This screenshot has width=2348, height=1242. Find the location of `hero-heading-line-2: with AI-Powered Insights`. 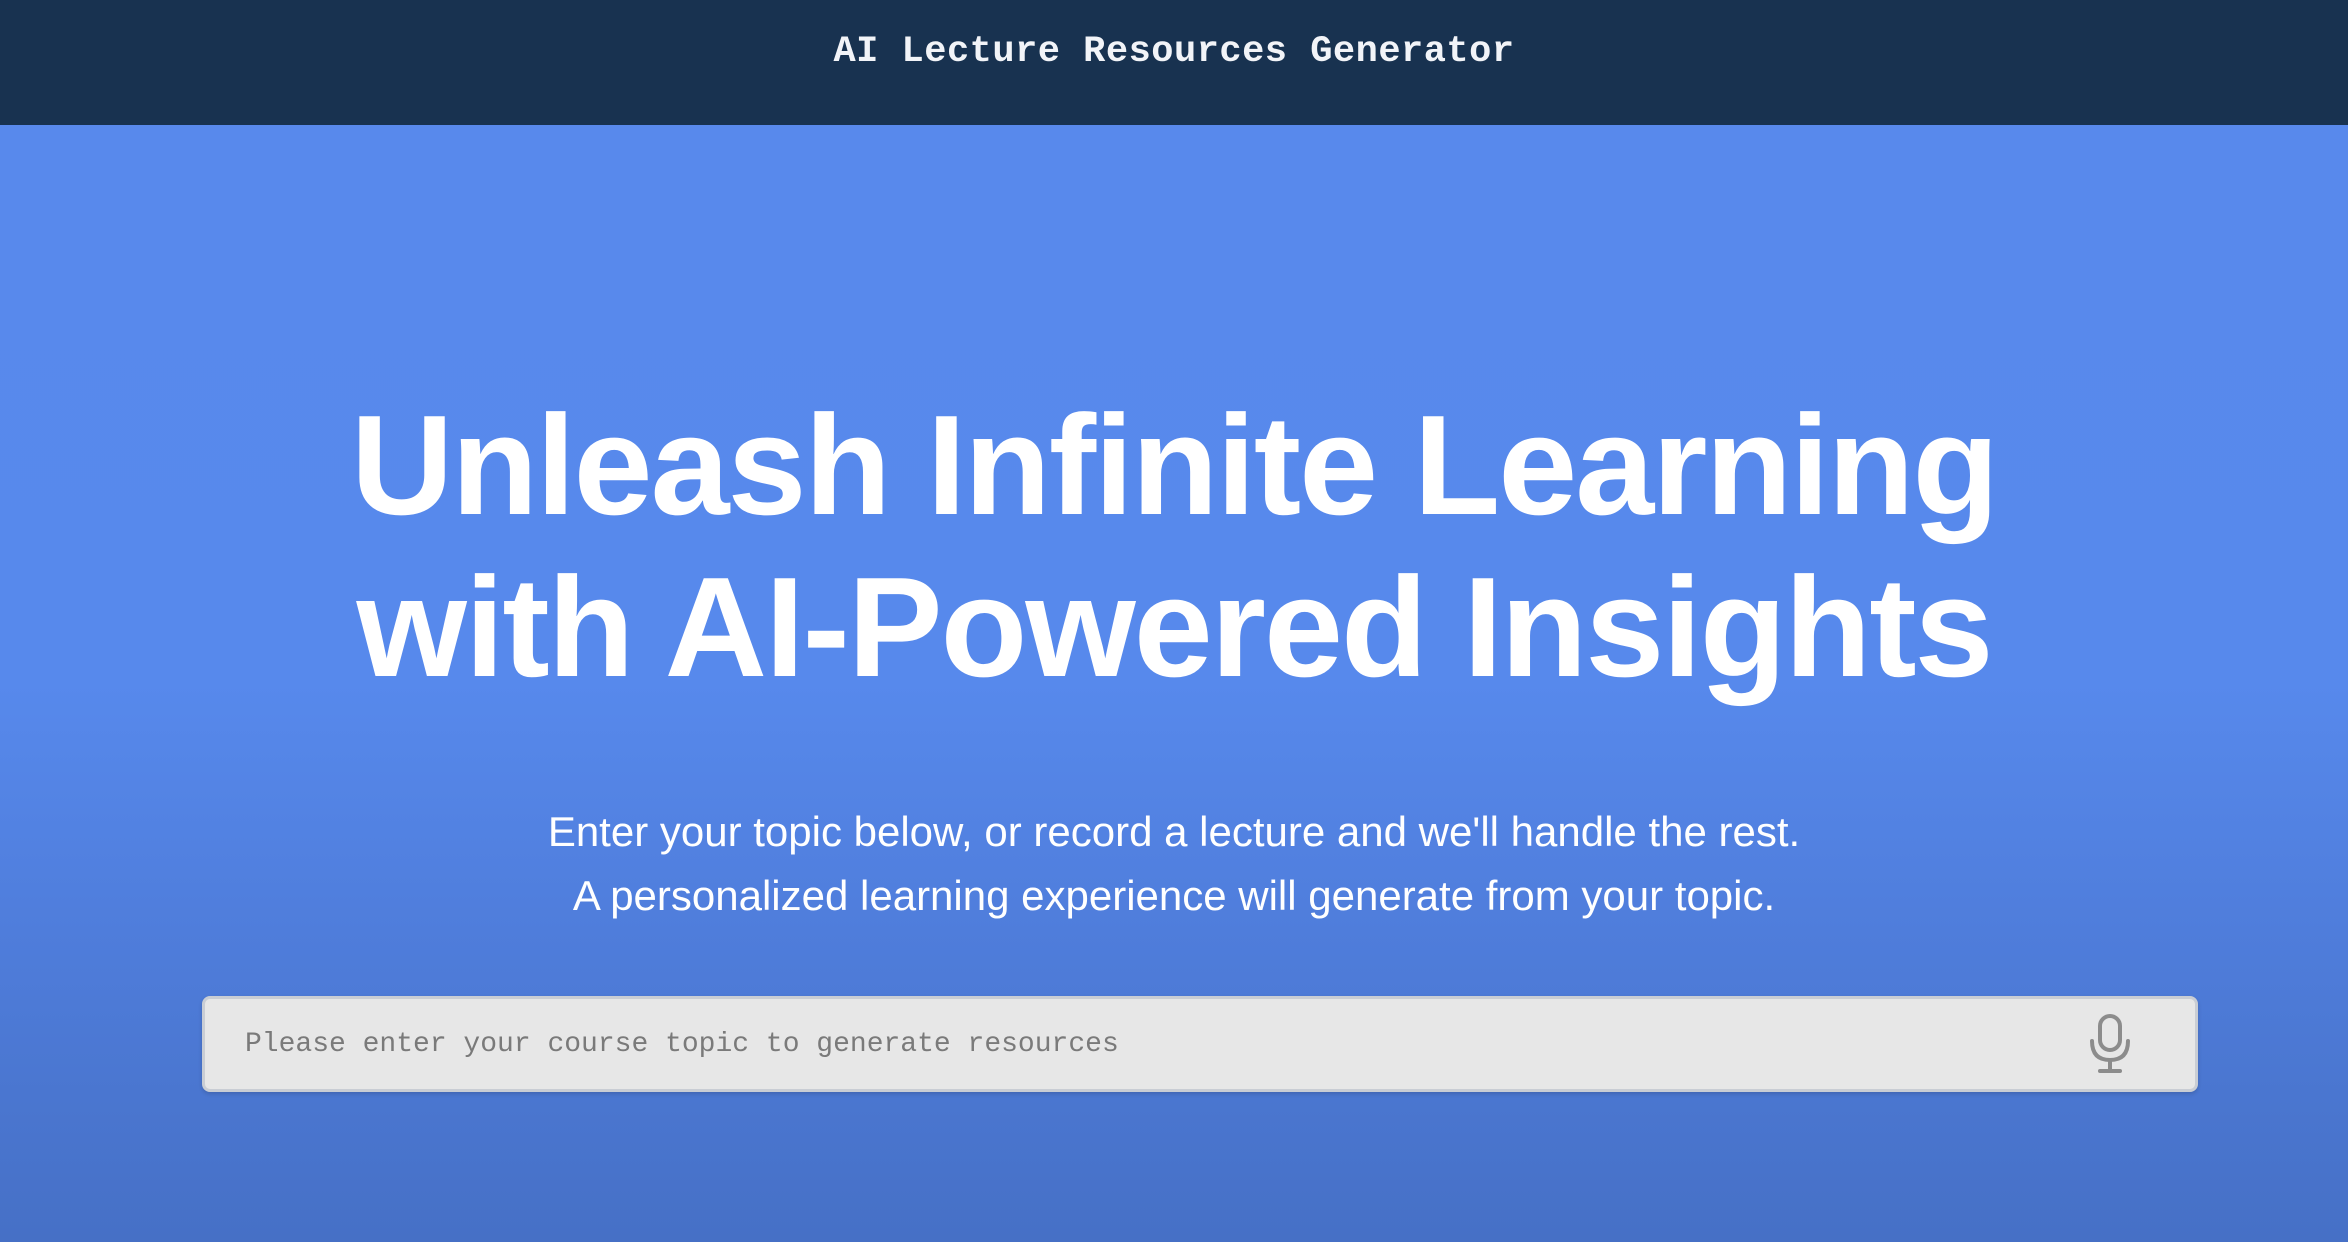

hero-heading-line-2: with AI-Powered Insights is located at coordinates (1174, 627).